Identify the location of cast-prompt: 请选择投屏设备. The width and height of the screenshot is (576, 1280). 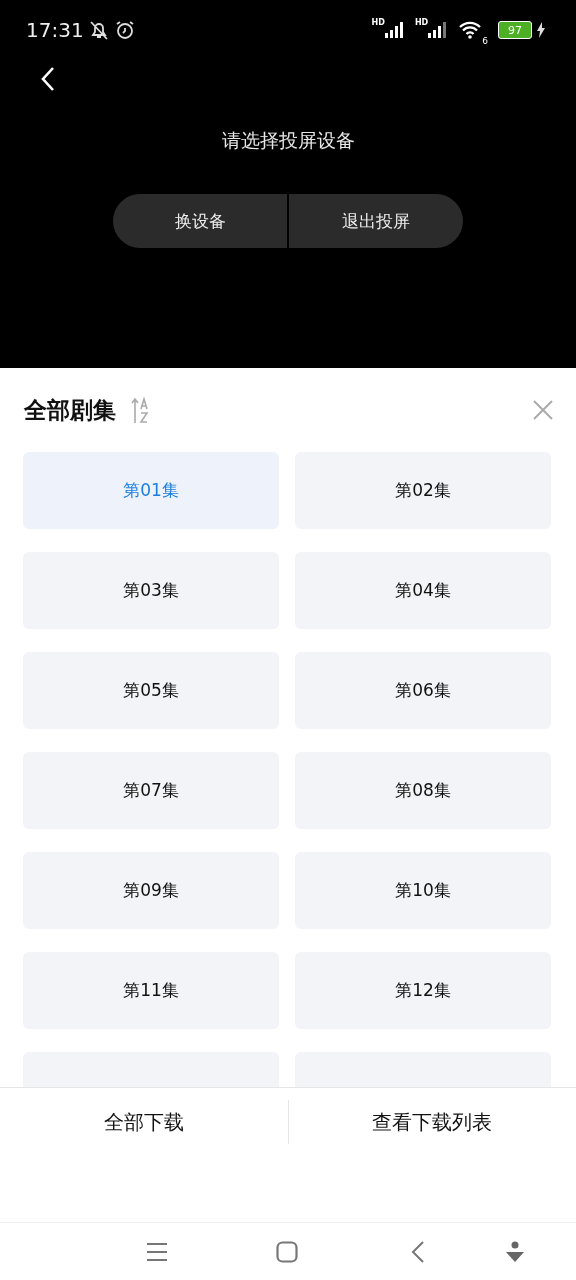
(288, 140).